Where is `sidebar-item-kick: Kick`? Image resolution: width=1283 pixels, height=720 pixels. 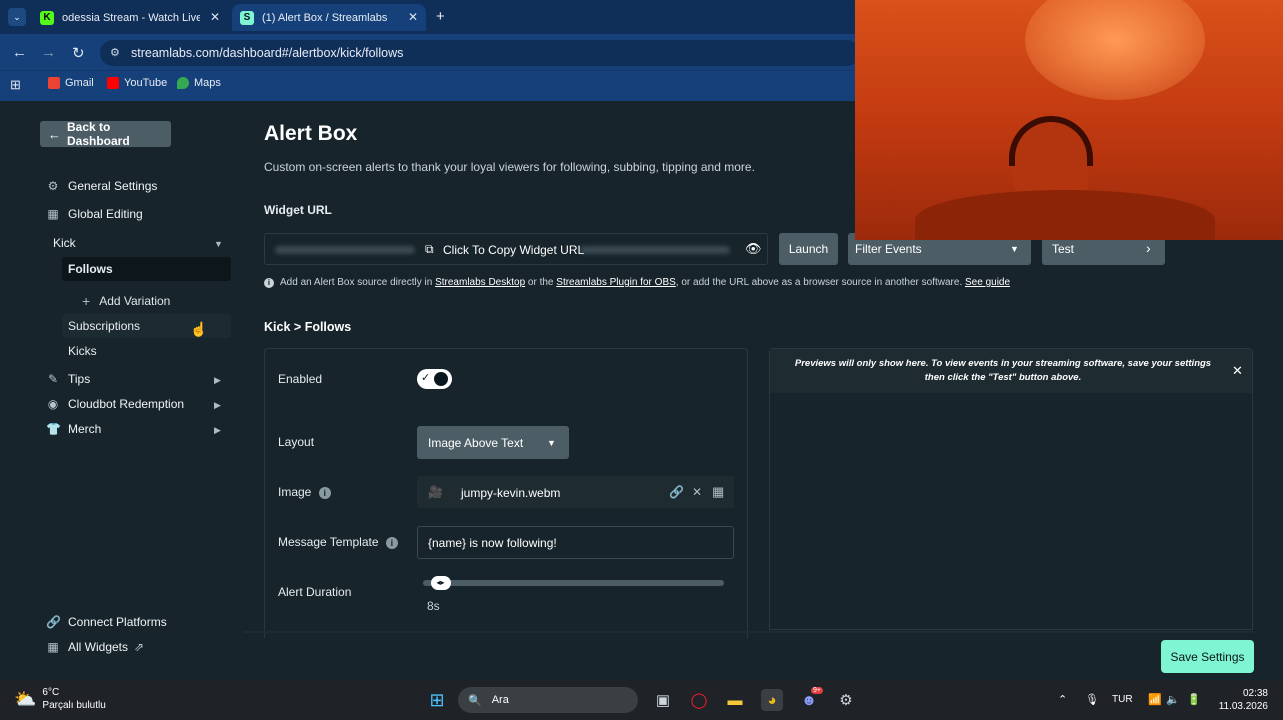
sidebar-item-kick: Kick is located at coordinates (64, 243).